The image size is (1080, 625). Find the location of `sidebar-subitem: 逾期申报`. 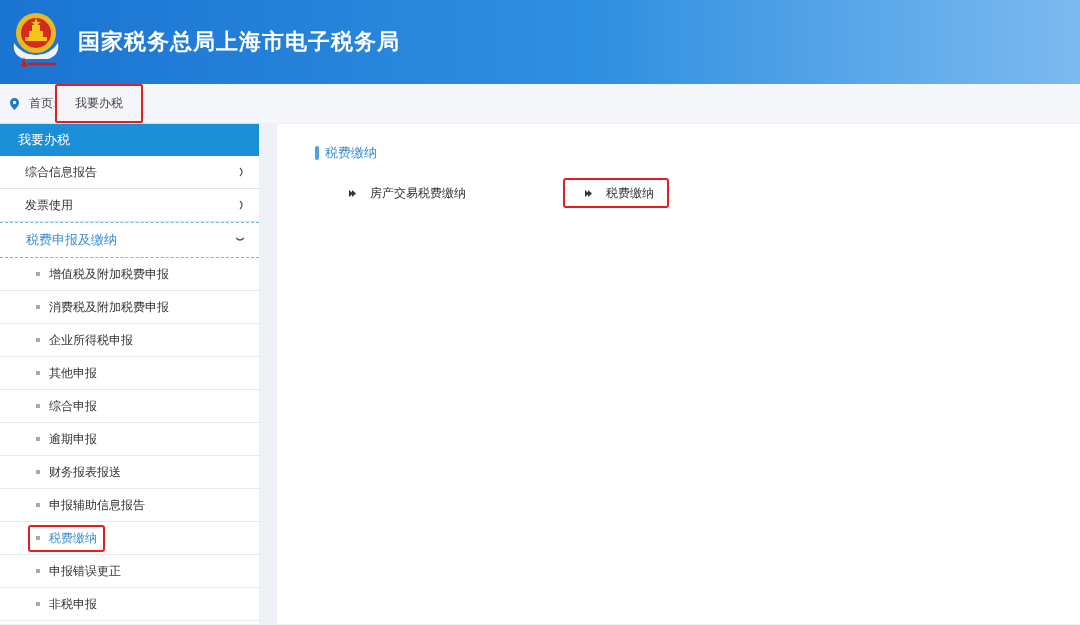

sidebar-subitem: 逾期申报 is located at coordinates (66, 439).